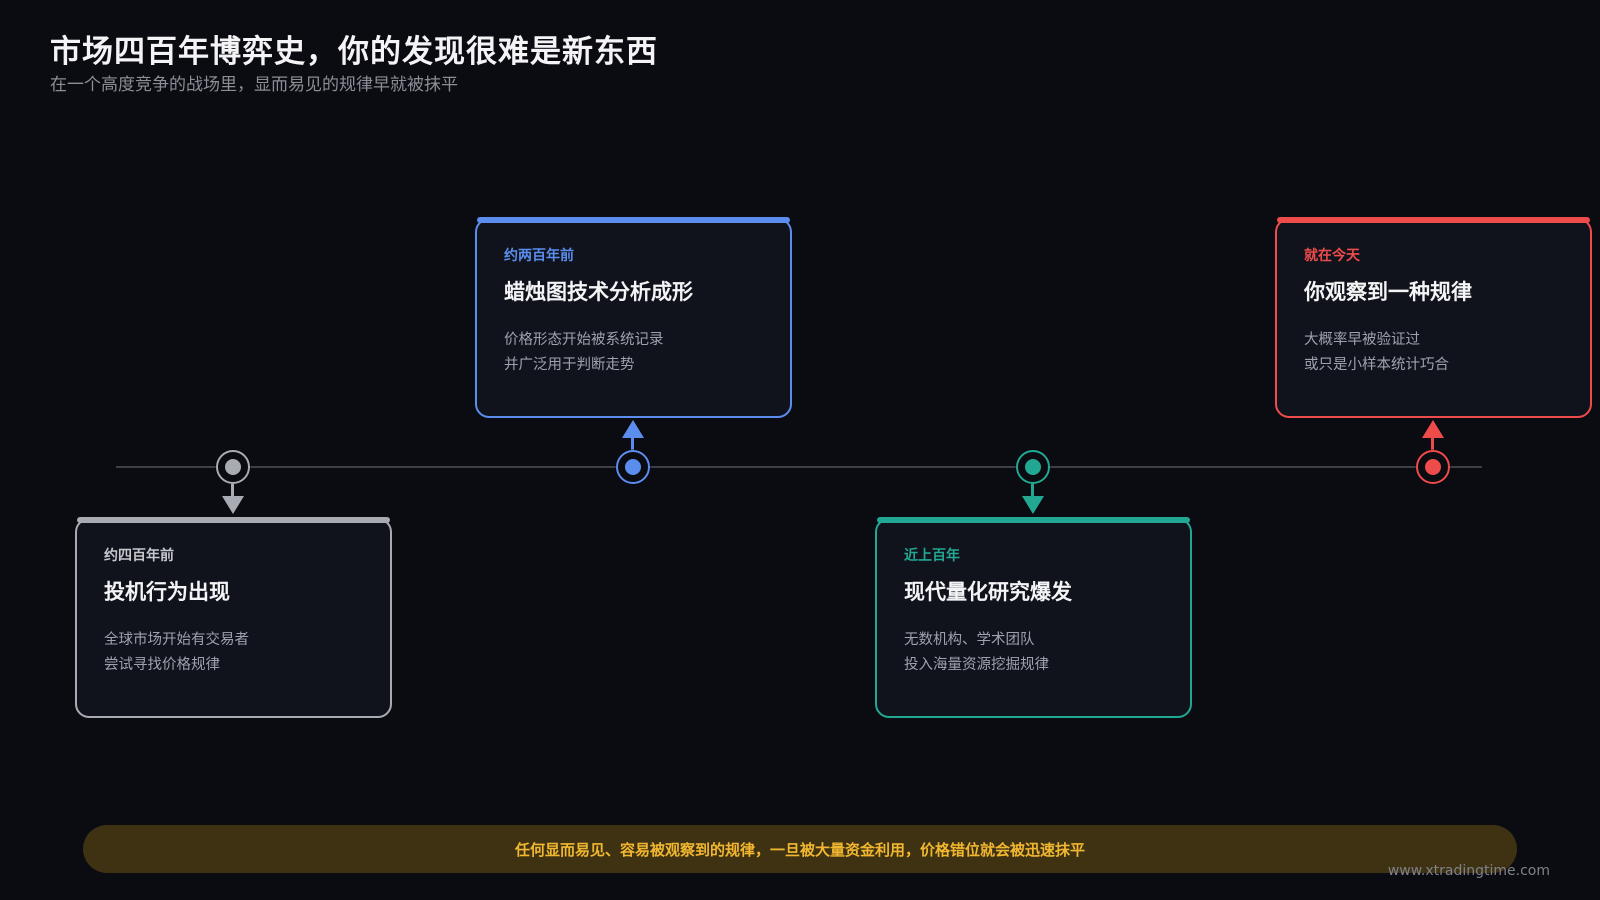  Describe the element at coordinates (633, 317) in the screenshot. I see `event-card-1: 约两百年前 蜡烛图技术分析成形 价格形态开始被系统记录 并广泛用于判断走势` at that location.